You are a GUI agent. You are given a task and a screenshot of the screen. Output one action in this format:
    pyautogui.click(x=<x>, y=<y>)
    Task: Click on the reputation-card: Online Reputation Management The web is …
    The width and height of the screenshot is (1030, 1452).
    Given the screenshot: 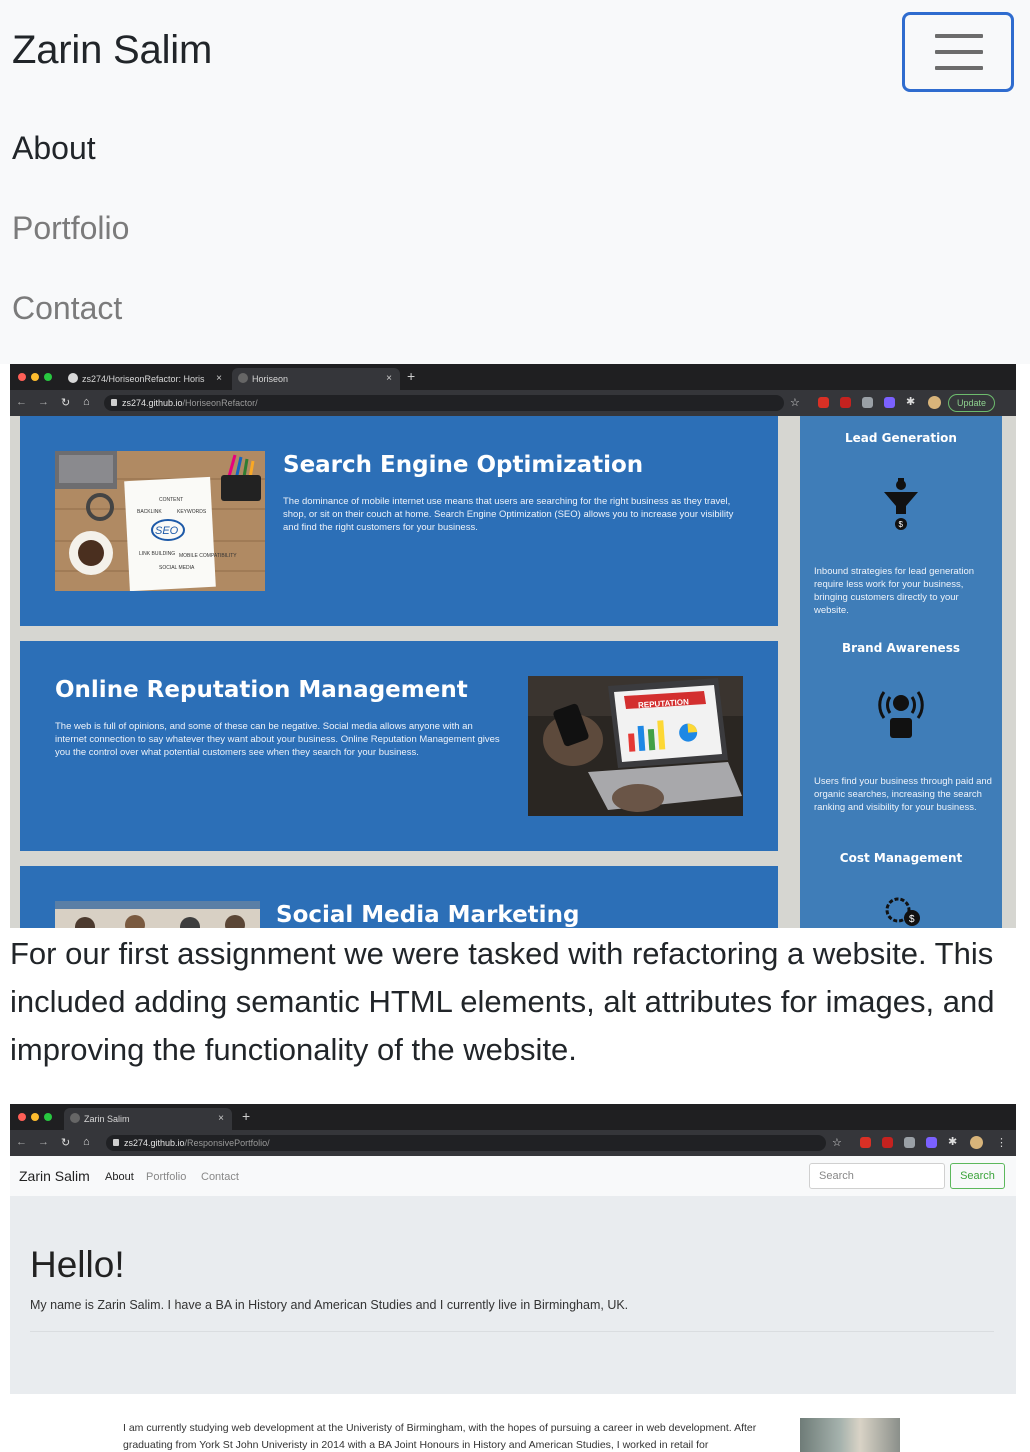 What is the action you would take?
    pyautogui.click(x=399, y=746)
    